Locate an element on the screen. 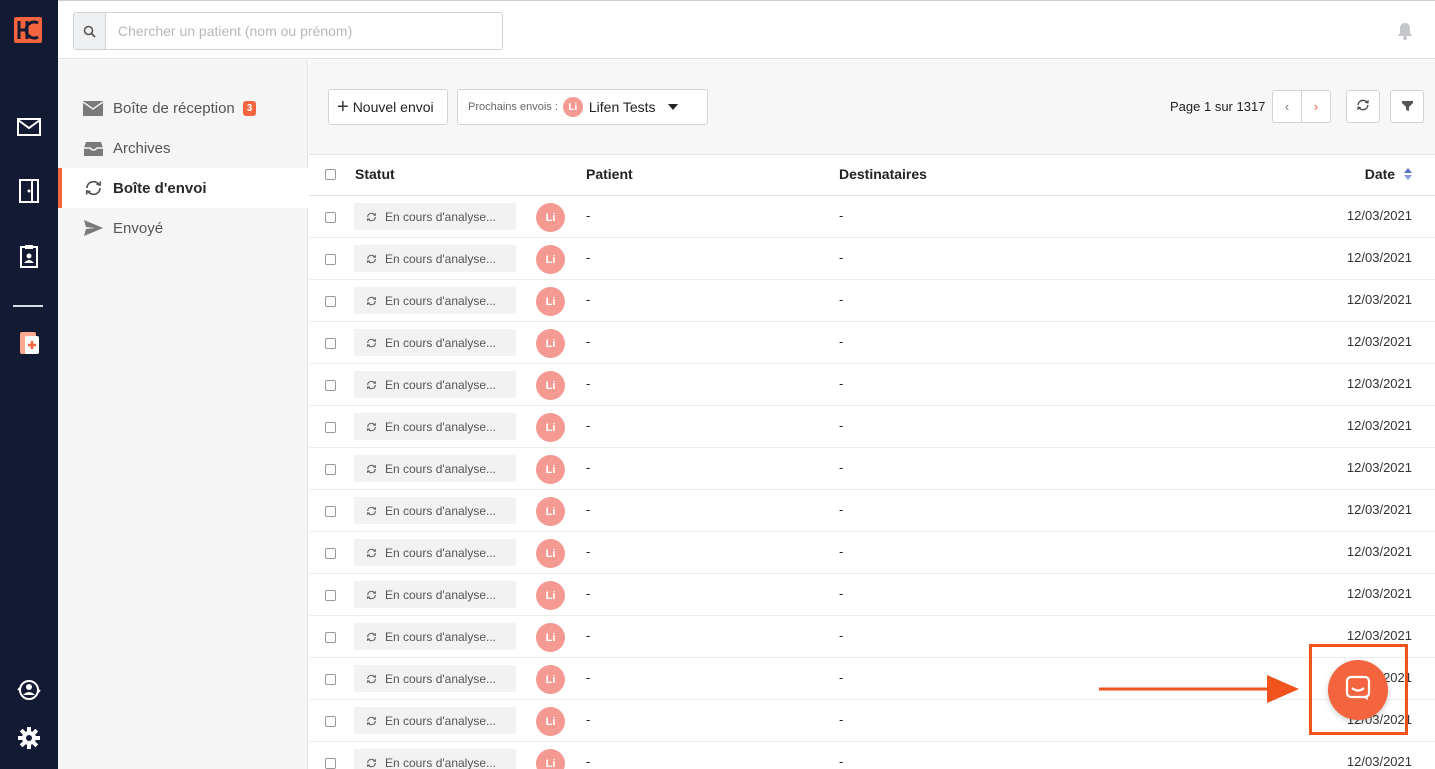 The height and width of the screenshot is (769, 1435). sidebar-item-sent: Envoyé is located at coordinates (183, 228).